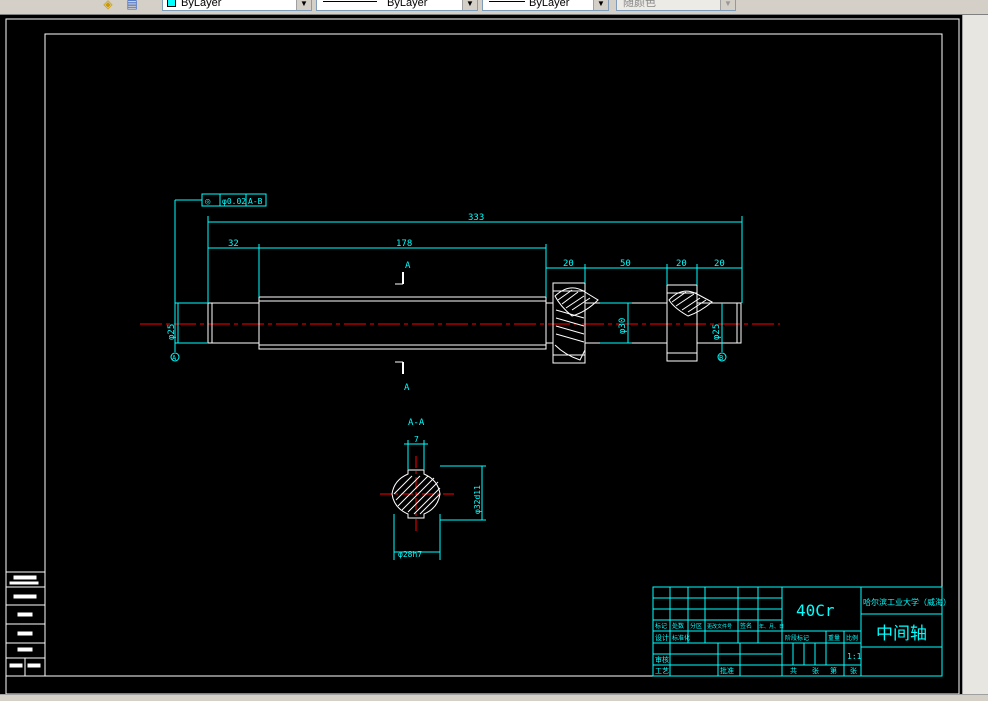 This screenshot has height=701, width=988. What do you see at coordinates (793, 670) in the screenshot?
I see `sheet-total-label: 共` at bounding box center [793, 670].